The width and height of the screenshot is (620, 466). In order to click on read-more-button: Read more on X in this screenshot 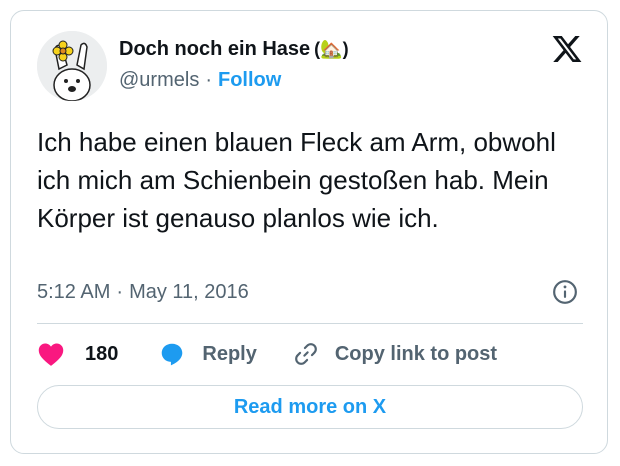, I will do `click(310, 407)`.